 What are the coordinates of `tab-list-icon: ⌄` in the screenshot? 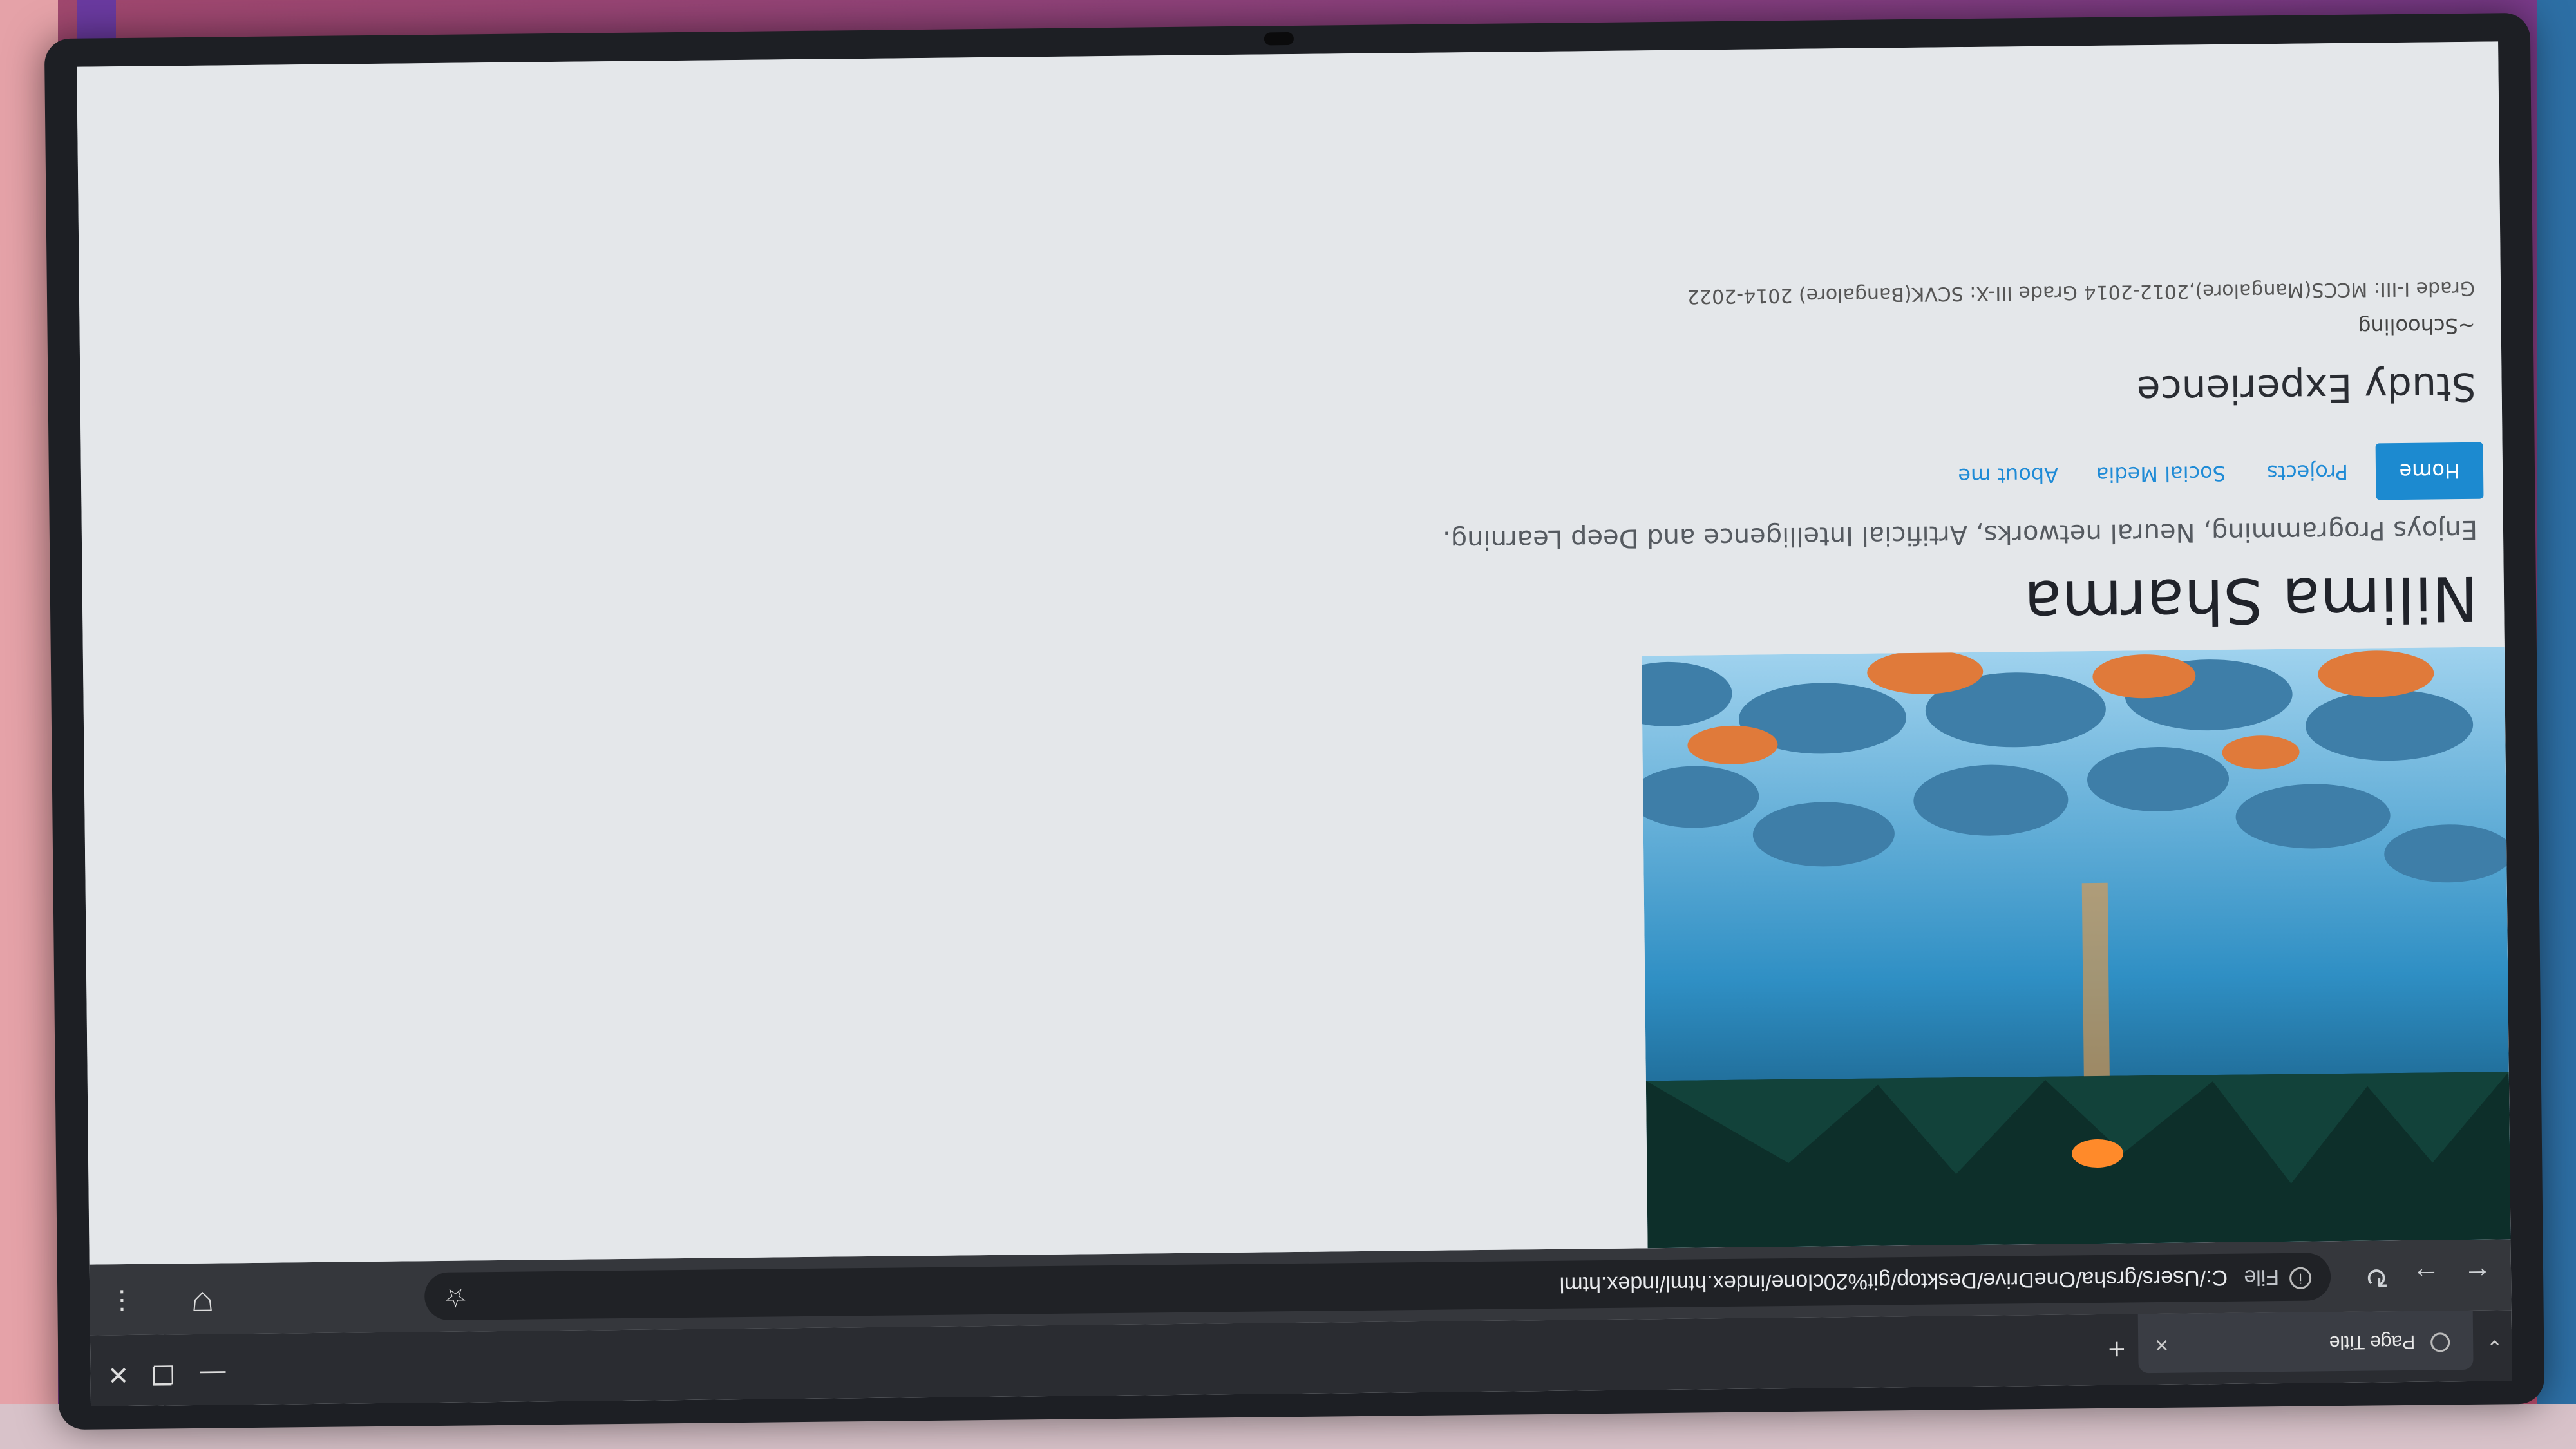 It's located at (2494, 1347).